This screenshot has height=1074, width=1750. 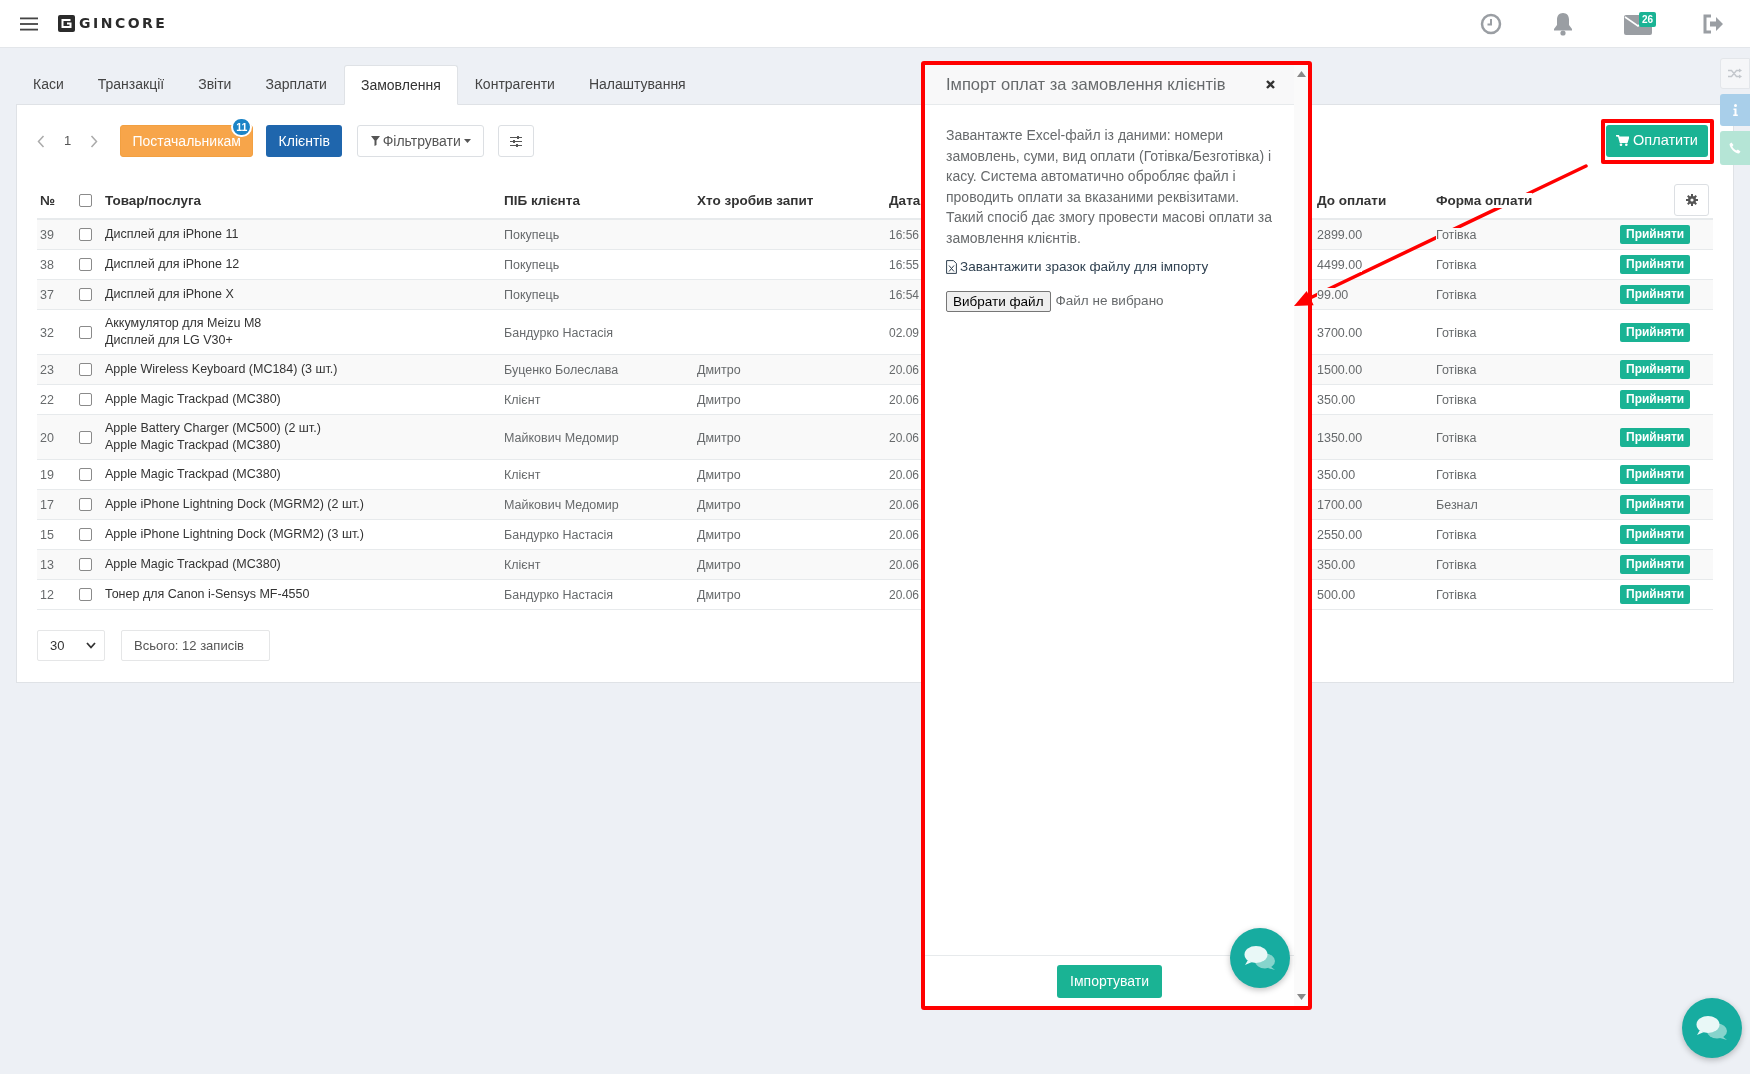 What do you see at coordinates (1735, 110) in the screenshot?
I see `info-icon` at bounding box center [1735, 110].